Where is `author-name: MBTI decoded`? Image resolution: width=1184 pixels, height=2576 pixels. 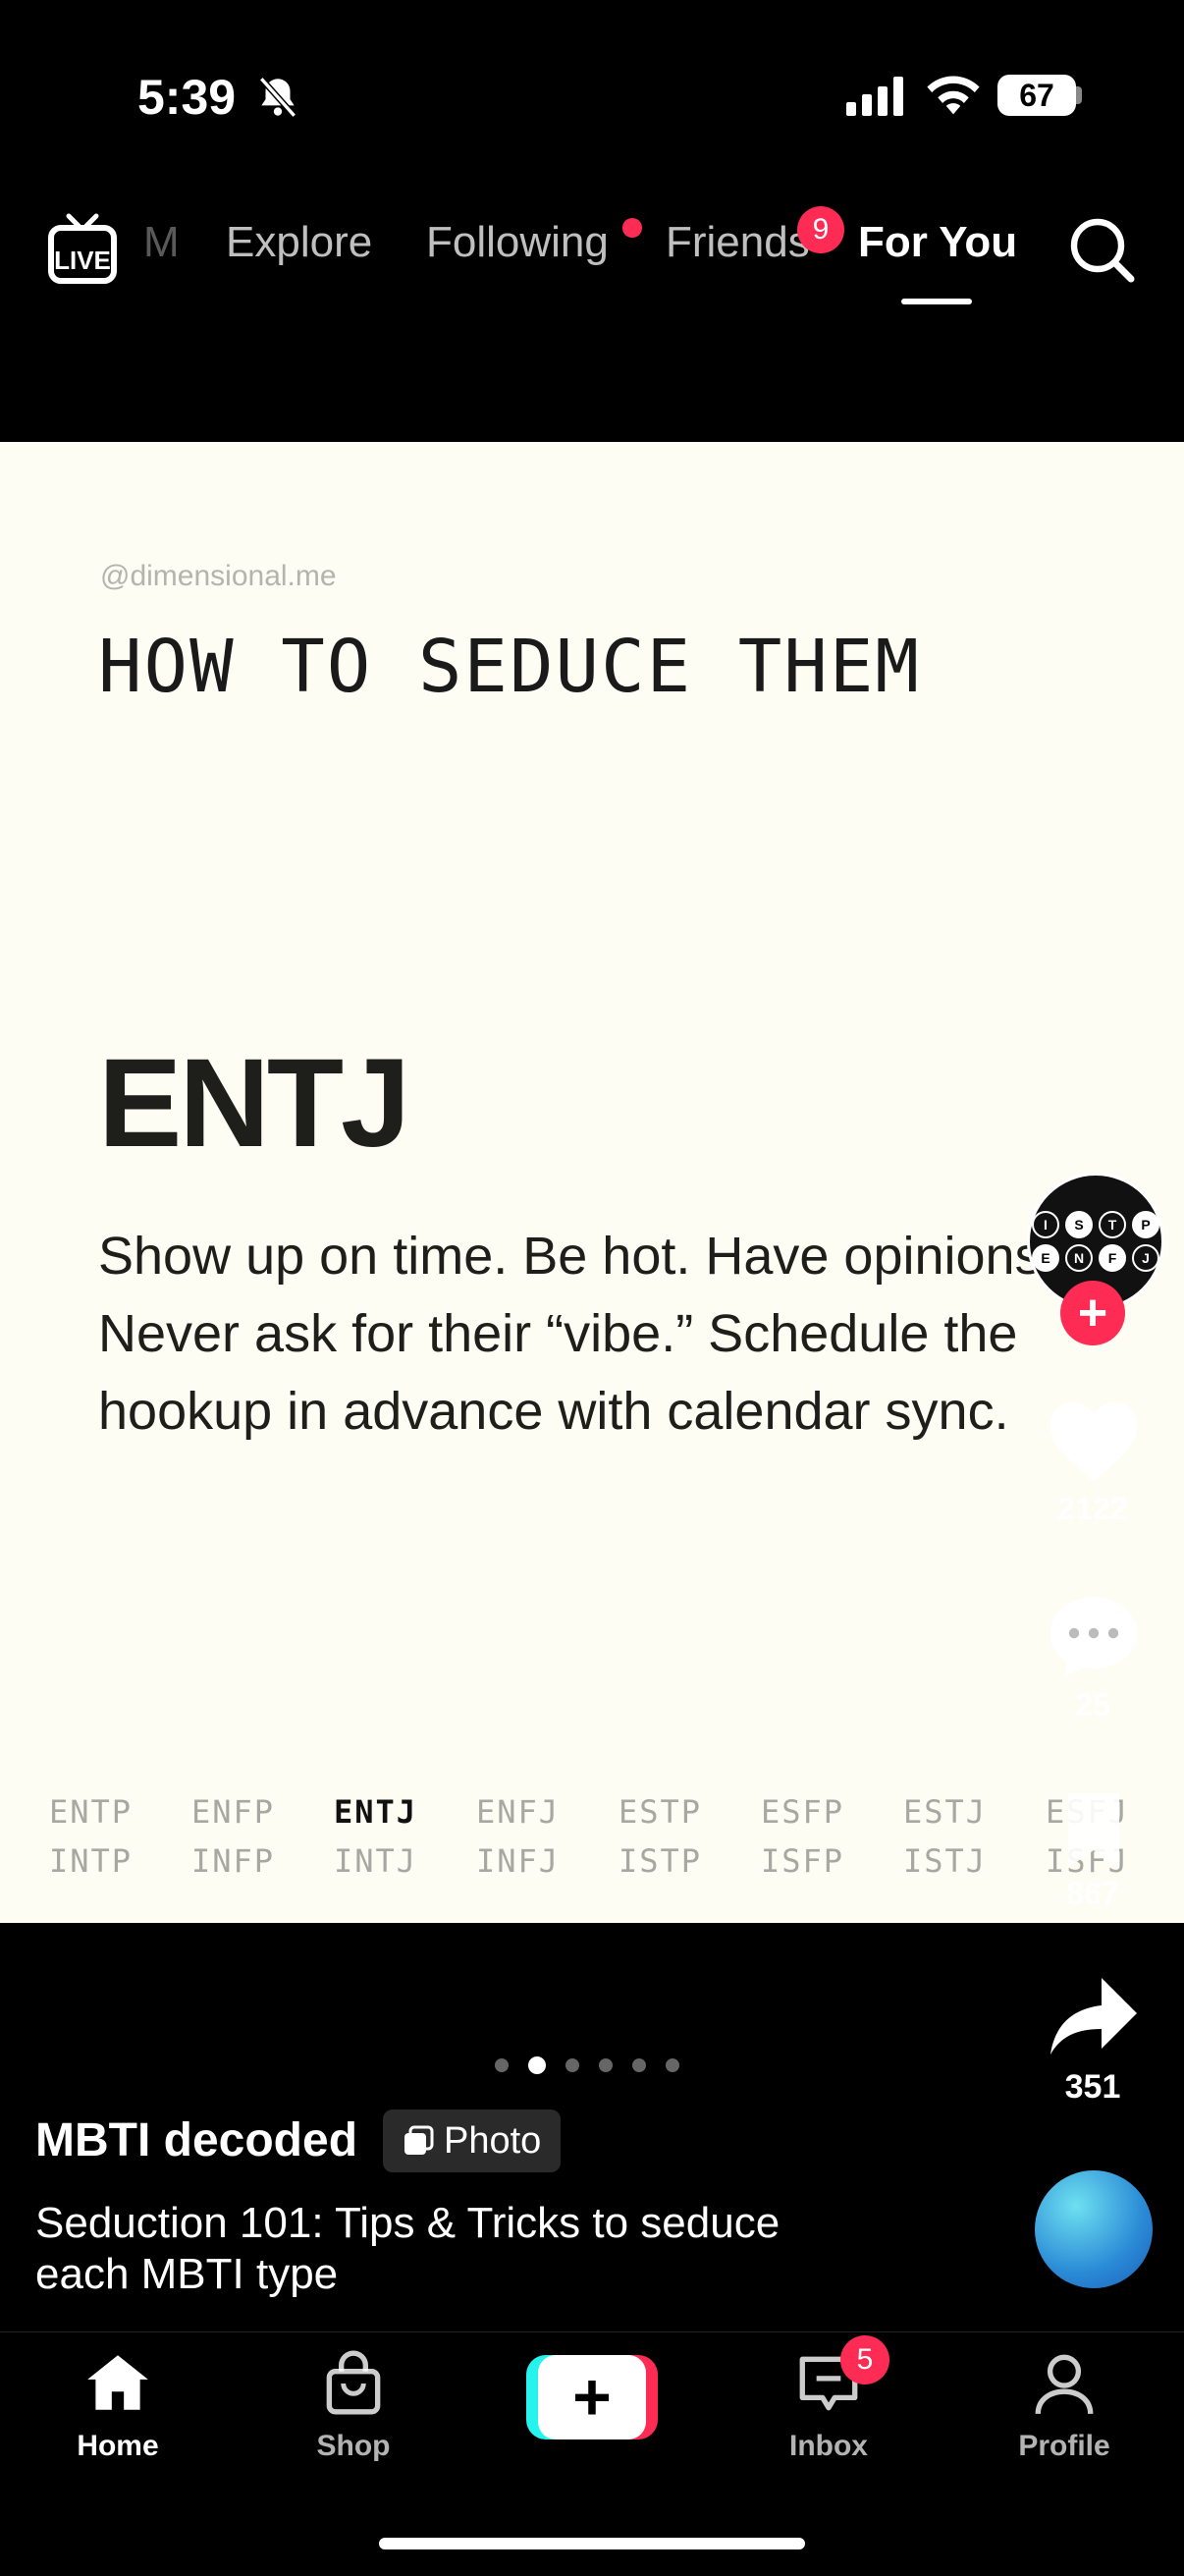 author-name: MBTI decoded is located at coordinates (196, 2140).